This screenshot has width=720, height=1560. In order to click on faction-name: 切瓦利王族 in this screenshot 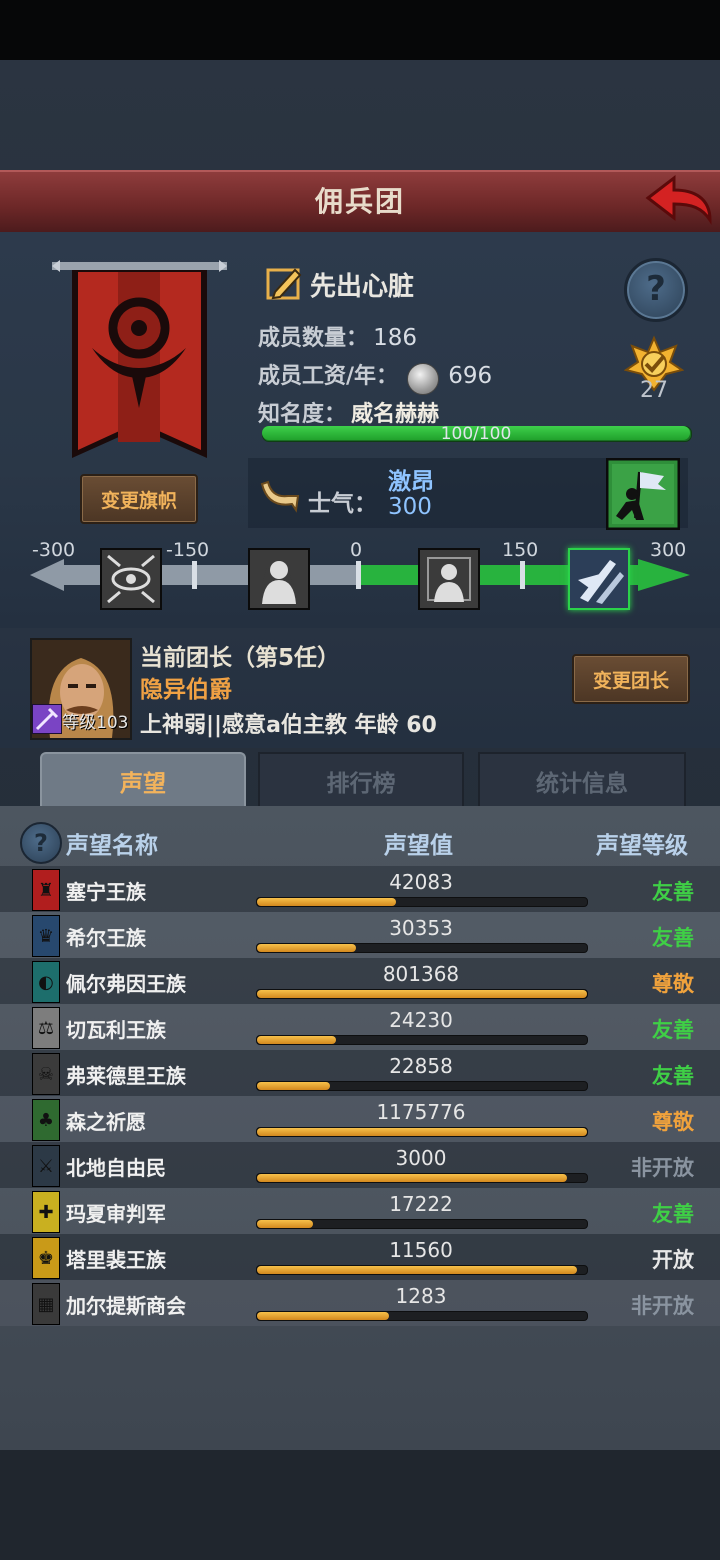, I will do `click(116, 1030)`.